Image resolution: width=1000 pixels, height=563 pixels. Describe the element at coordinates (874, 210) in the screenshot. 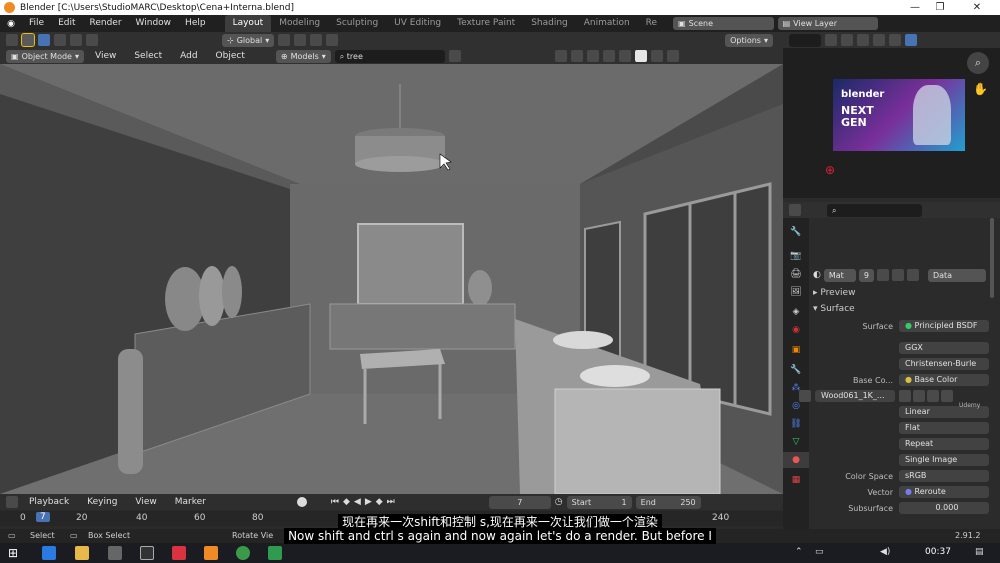

I see `properties-search-input: ⌕` at that location.